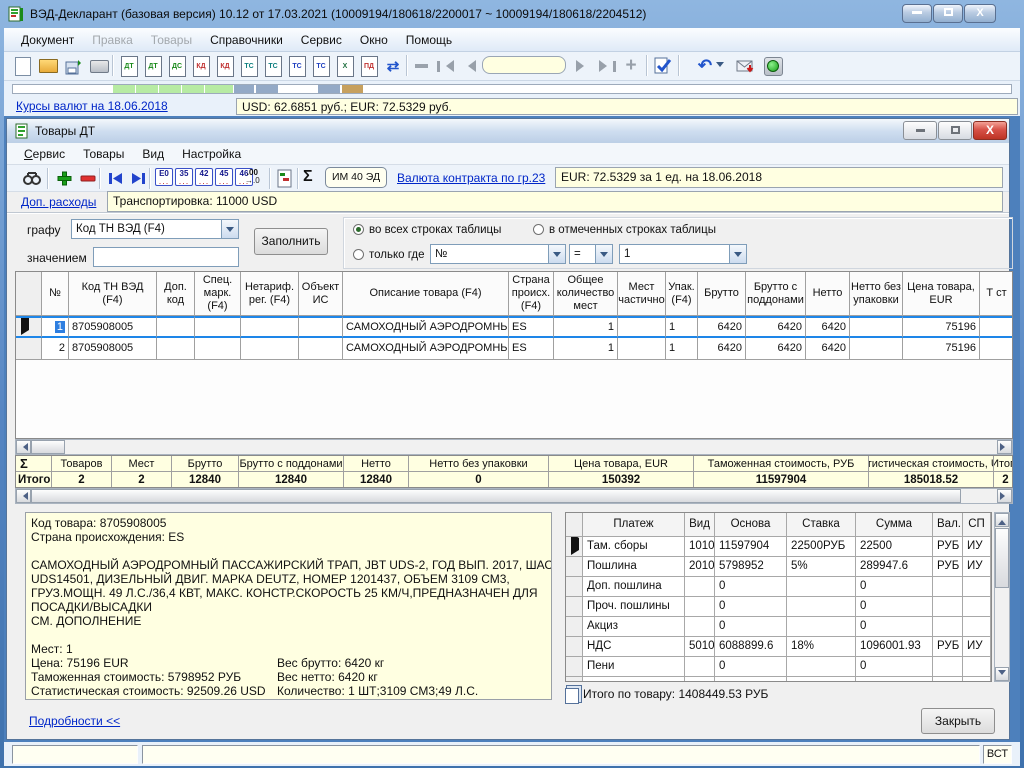 The image size is (1024, 768). What do you see at coordinates (514, 496) in the screenshot?
I see `totals-h-scrollbar` at bounding box center [514, 496].